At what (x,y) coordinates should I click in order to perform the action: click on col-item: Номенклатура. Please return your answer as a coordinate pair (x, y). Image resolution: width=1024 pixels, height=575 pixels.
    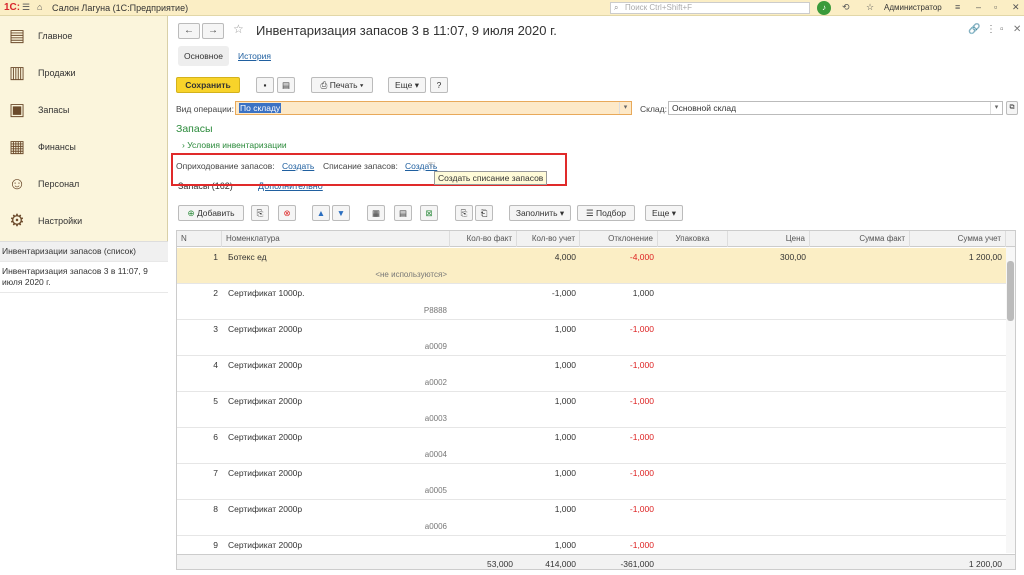
    Looking at the image, I should click on (336, 239).